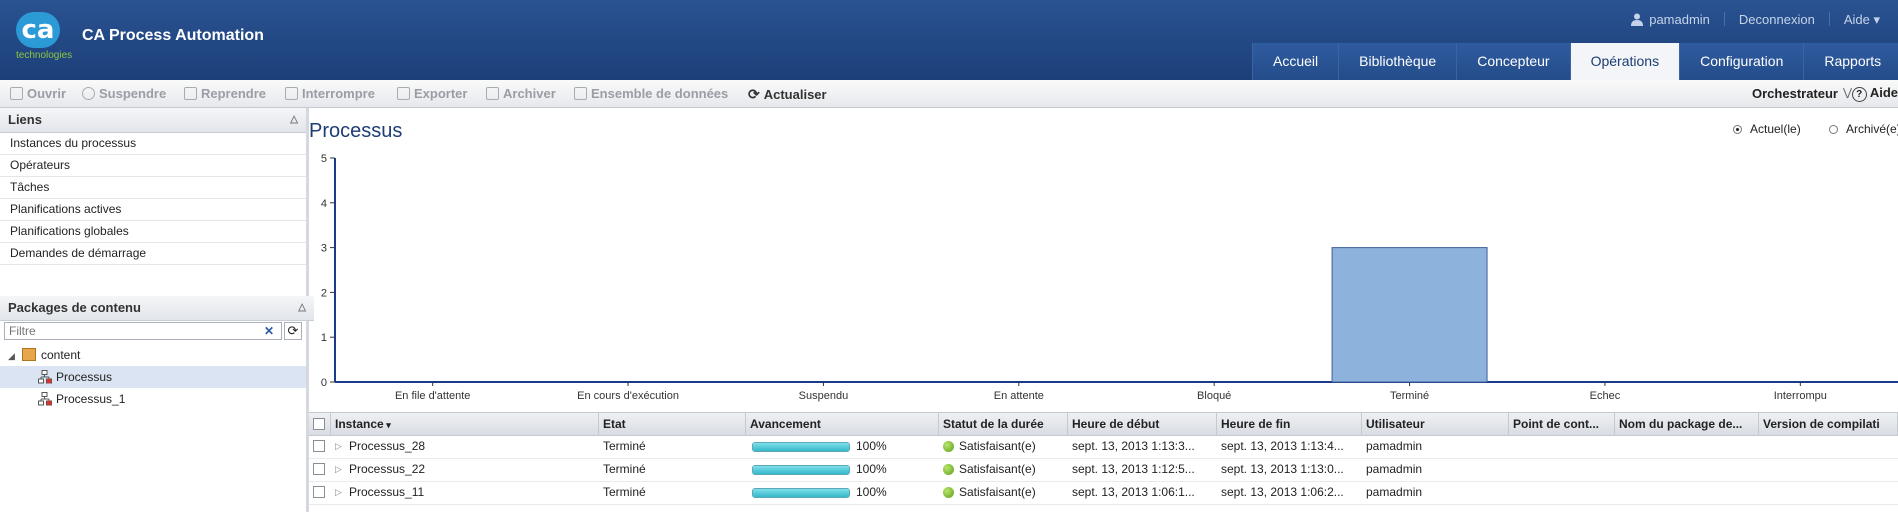 The image size is (1898, 512). Describe the element at coordinates (470, 446) in the screenshot. I see `instance-cell: Processus_28` at that location.